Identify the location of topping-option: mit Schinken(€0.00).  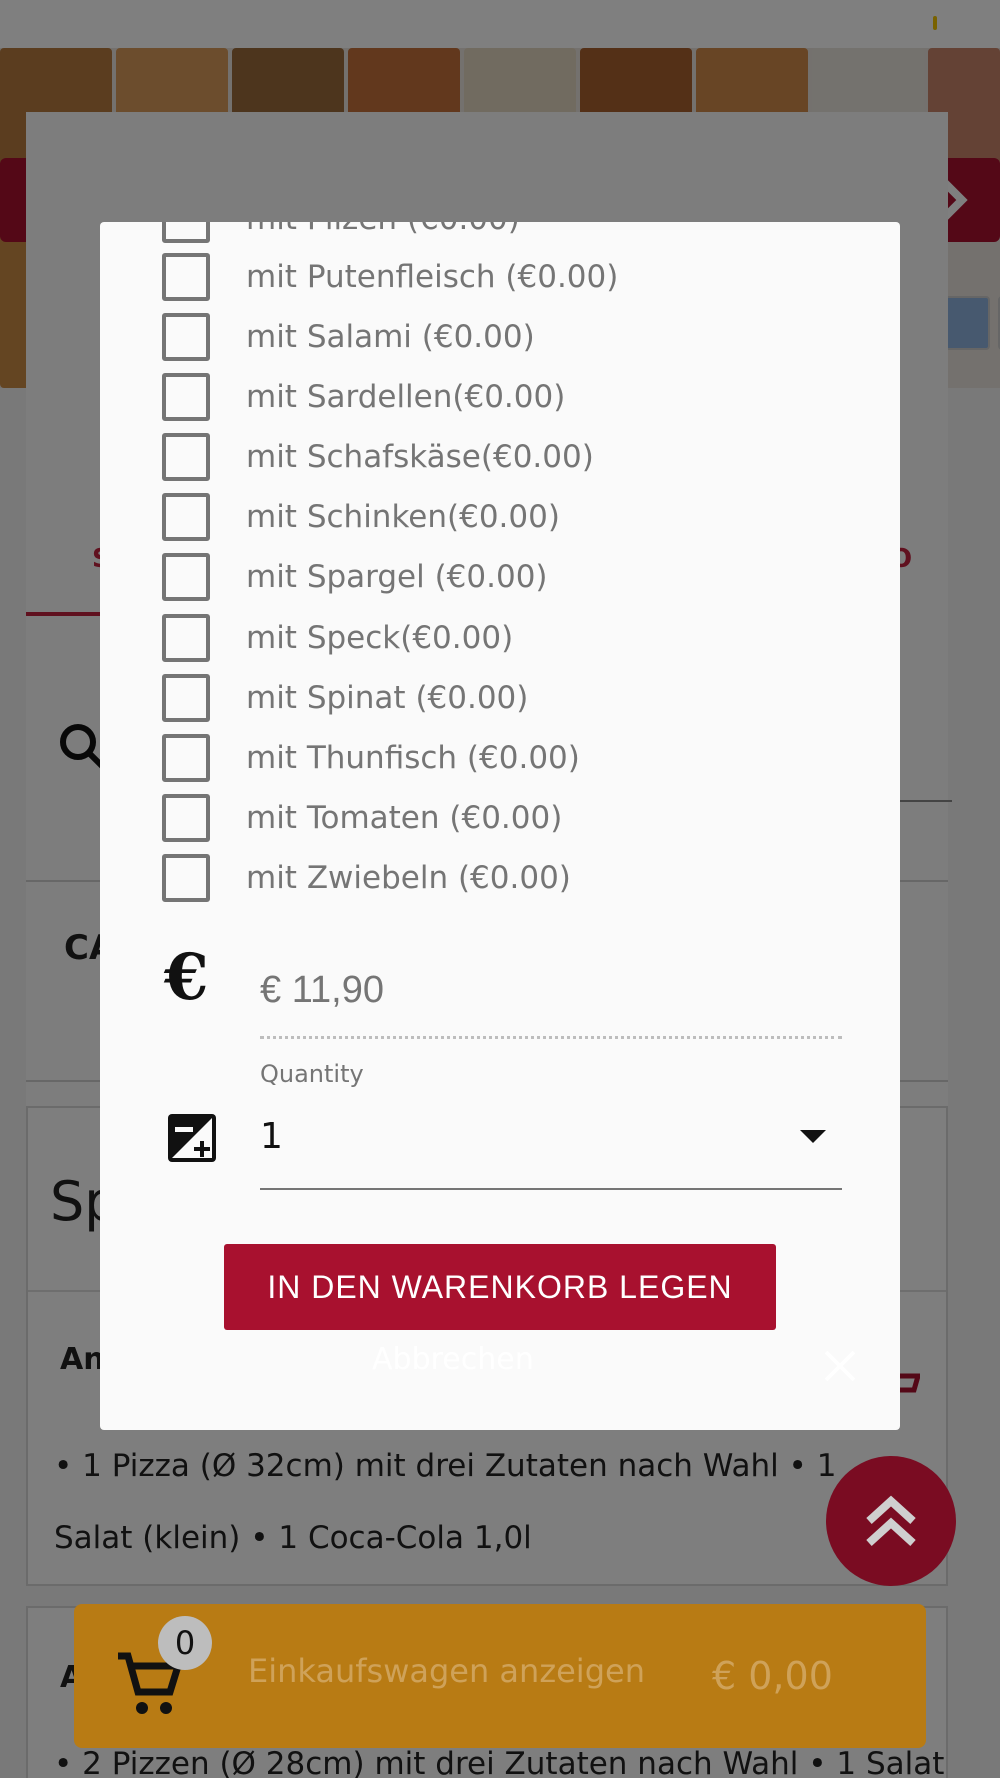
(361, 517).